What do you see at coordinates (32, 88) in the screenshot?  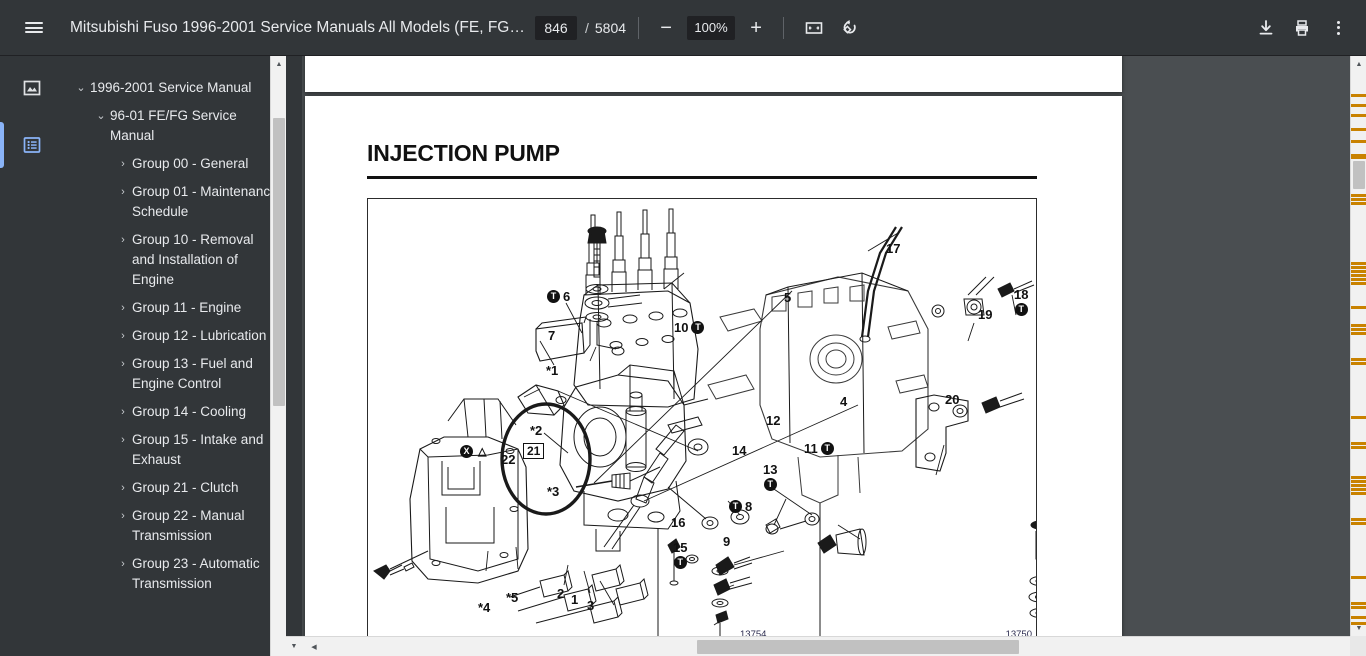 I see `thumbnails-panel-icon` at bounding box center [32, 88].